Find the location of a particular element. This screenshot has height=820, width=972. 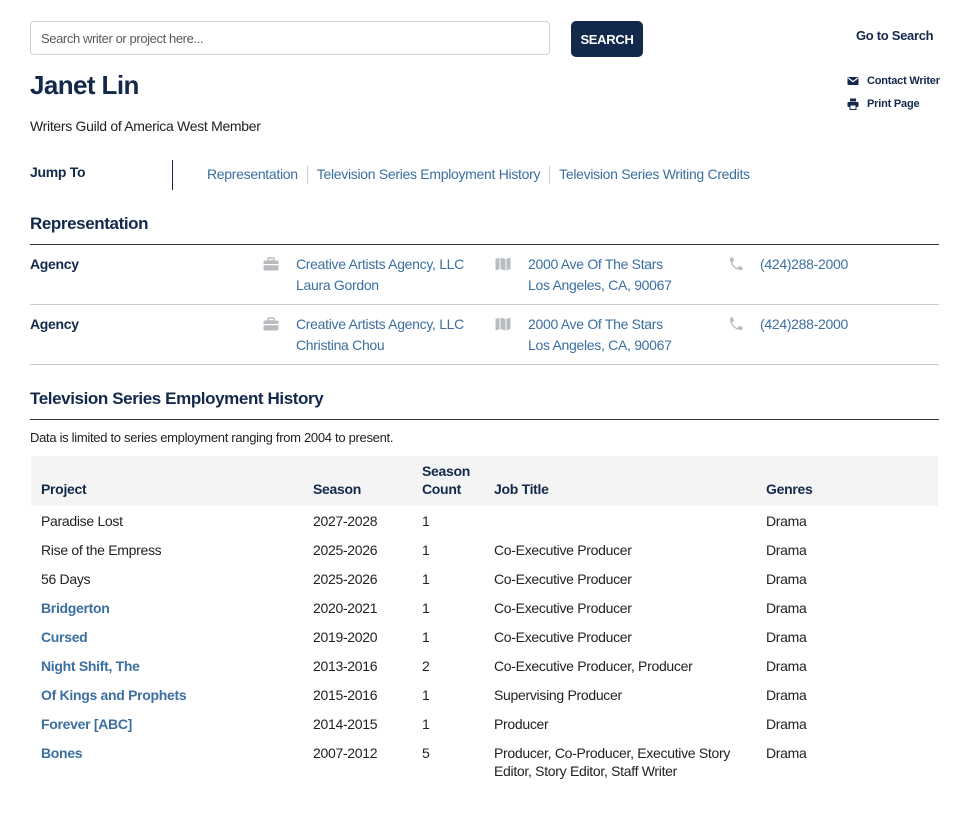

project-cell: 56 Days is located at coordinates (66, 579).